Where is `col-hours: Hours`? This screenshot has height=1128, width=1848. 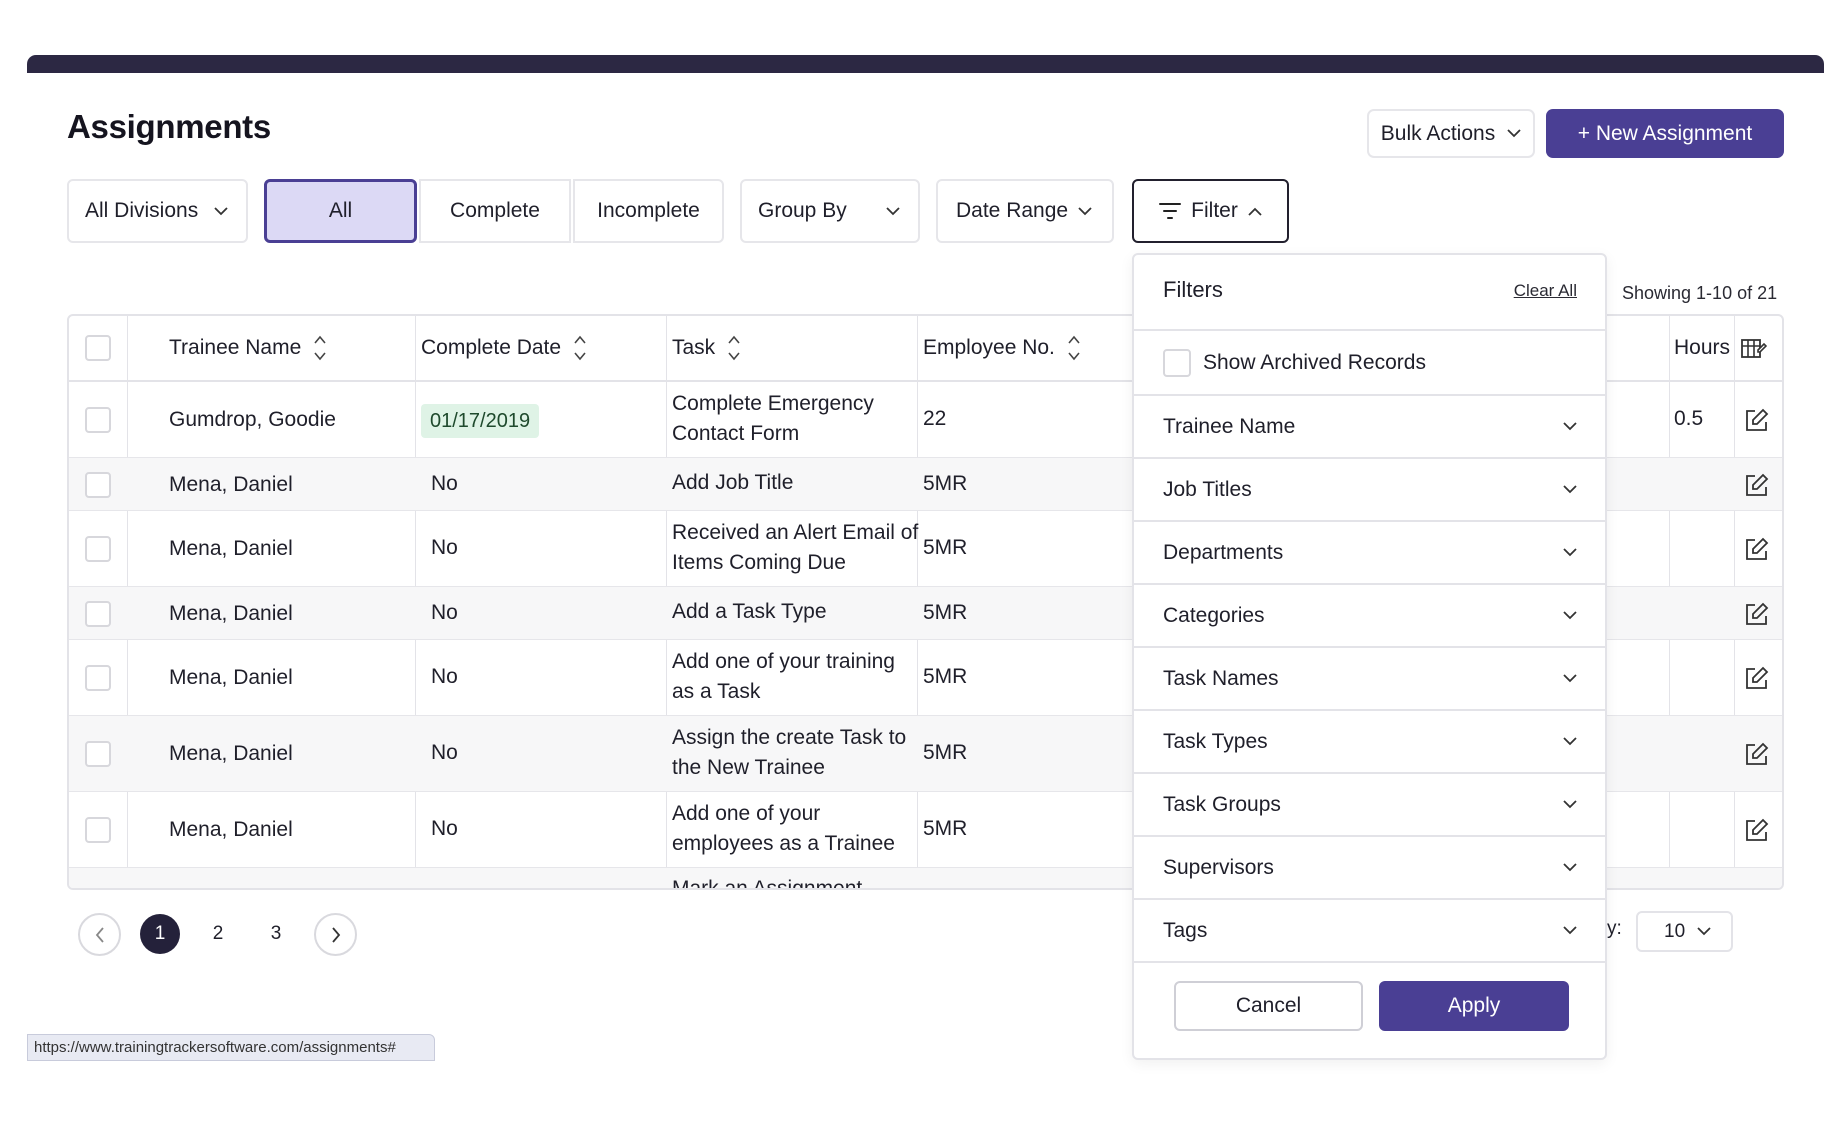
col-hours: Hours is located at coordinates (1702, 348).